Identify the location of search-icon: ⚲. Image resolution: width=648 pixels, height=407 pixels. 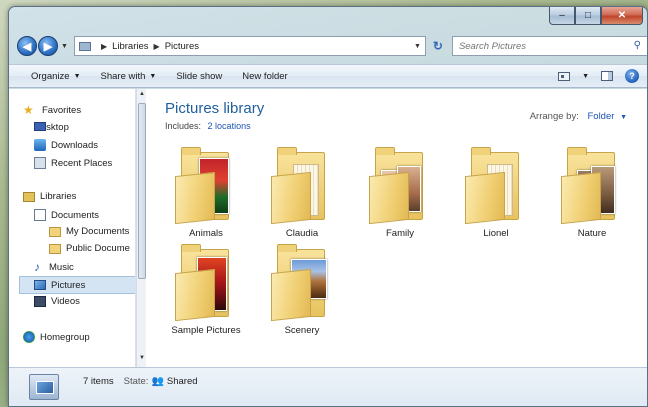
(637, 45).